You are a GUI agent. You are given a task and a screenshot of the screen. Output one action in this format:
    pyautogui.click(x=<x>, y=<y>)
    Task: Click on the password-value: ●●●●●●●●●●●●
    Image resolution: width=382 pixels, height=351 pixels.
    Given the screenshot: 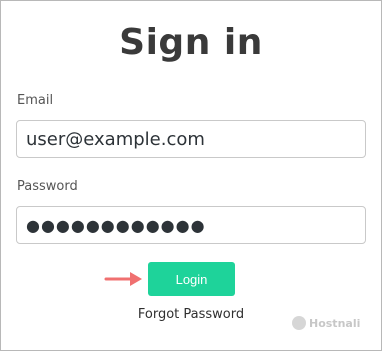 What is the action you would take?
    pyautogui.click(x=116, y=225)
    